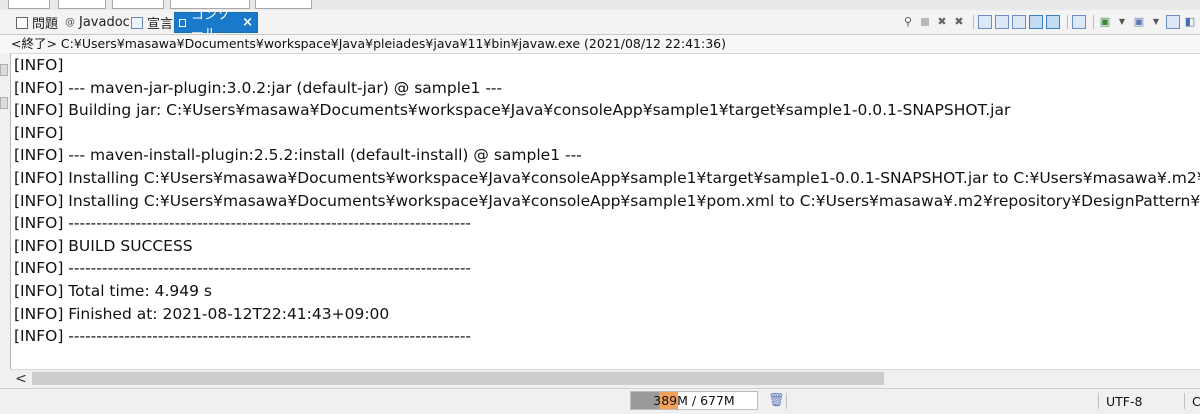 This screenshot has height=414, width=1200. What do you see at coordinates (1173, 22) in the screenshot?
I see `minimize-icon` at bounding box center [1173, 22].